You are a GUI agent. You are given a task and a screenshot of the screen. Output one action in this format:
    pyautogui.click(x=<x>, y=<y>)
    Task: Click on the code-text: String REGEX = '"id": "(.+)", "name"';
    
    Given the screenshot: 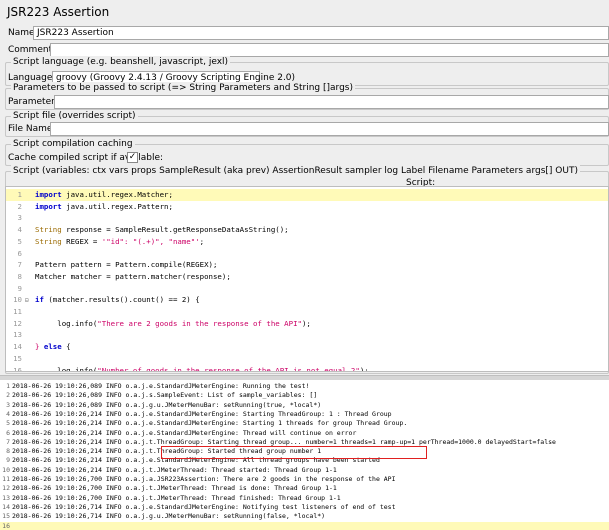 What is the action you would take?
    pyautogui.click(x=117, y=242)
    